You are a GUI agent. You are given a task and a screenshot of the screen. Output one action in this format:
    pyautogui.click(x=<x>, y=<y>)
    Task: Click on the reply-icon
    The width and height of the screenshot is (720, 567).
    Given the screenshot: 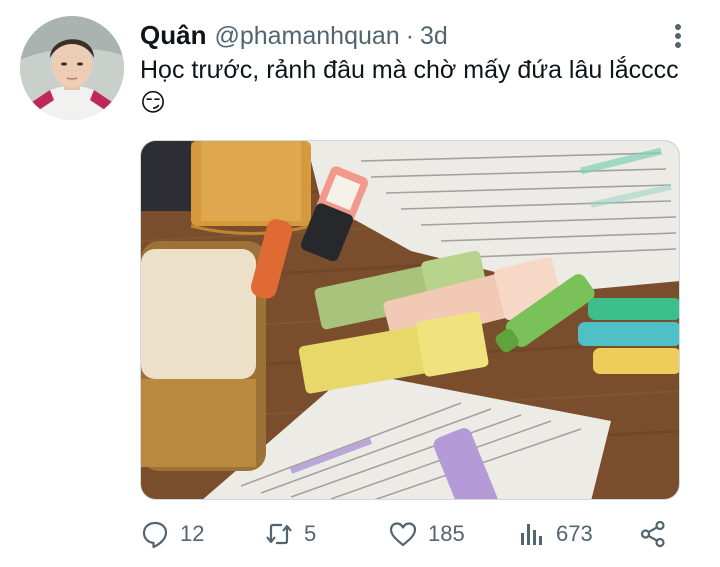 What is the action you would take?
    pyautogui.click(x=155, y=535)
    